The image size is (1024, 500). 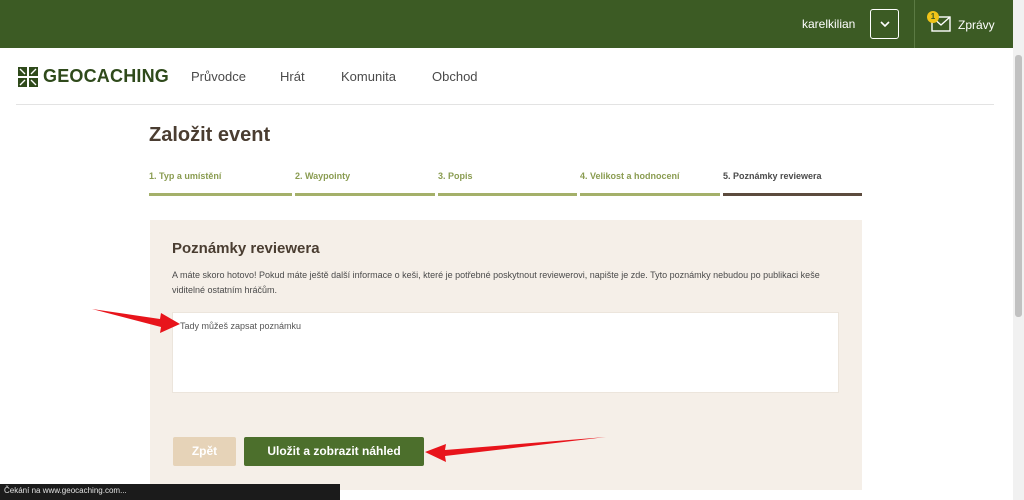 What do you see at coordinates (241, 326) in the screenshot?
I see `notes-text: Tady můžeš zapsat poznámku` at bounding box center [241, 326].